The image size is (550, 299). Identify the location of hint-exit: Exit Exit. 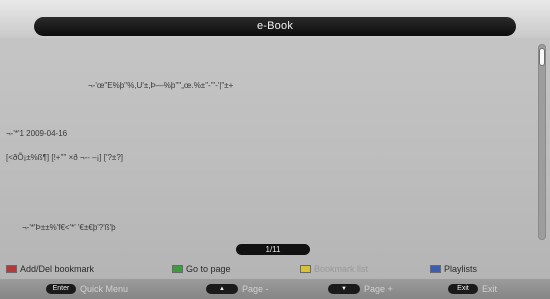
(472, 289).